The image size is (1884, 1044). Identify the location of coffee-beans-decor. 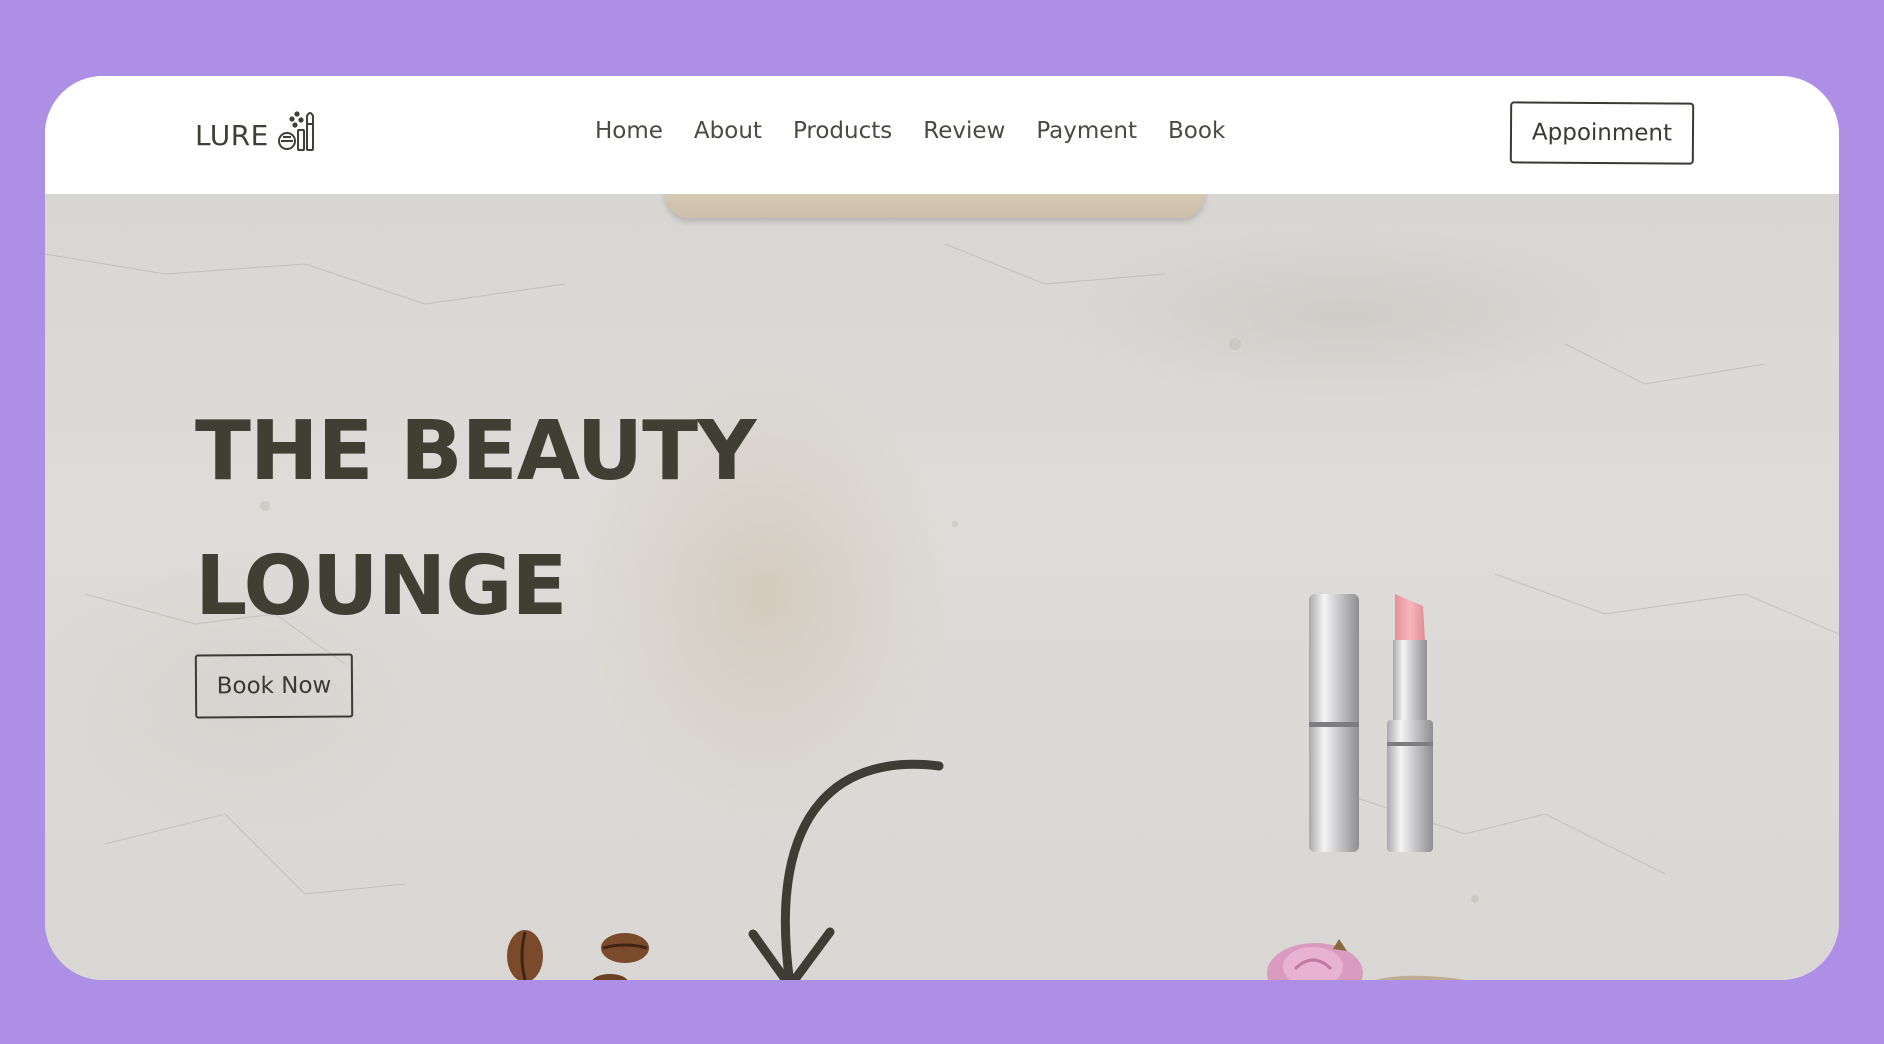
(578, 955).